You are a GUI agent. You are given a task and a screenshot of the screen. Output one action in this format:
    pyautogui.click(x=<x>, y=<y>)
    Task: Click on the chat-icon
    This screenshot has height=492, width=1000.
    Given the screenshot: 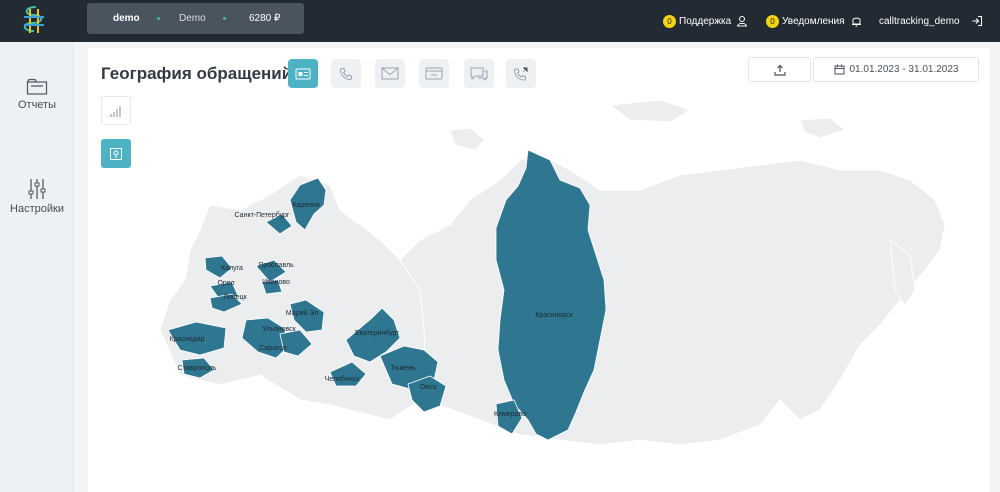 What is the action you would take?
    pyautogui.click(x=479, y=74)
    